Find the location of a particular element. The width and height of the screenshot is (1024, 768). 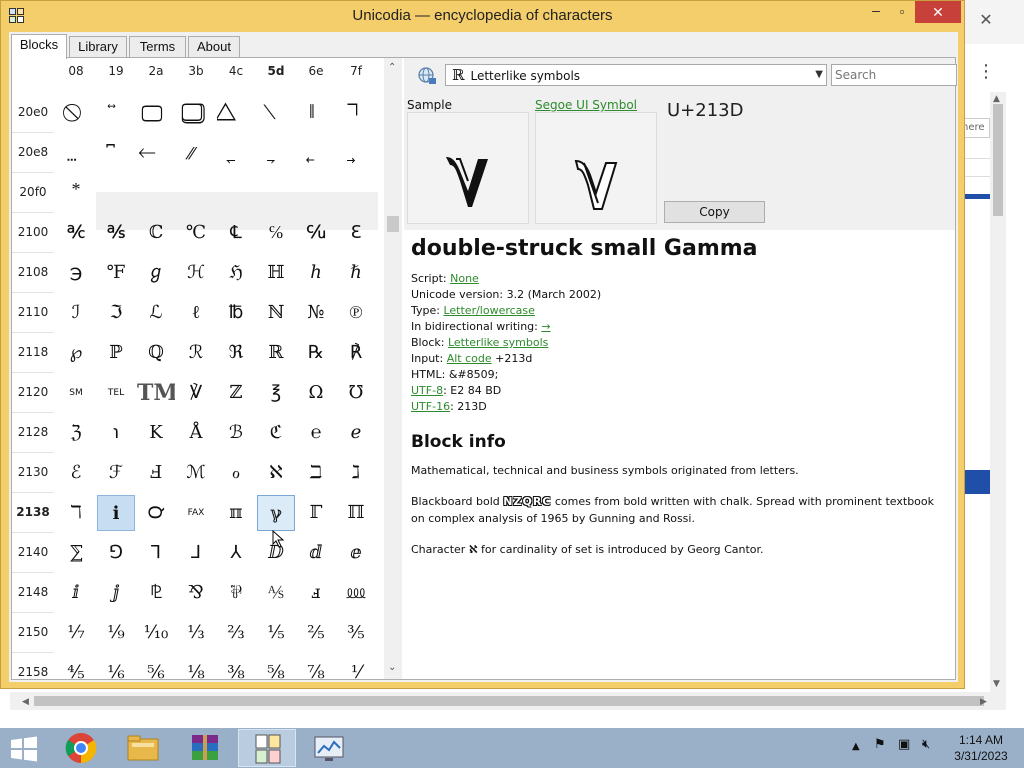

character-cell: ⅈ is located at coordinates (76, 593).